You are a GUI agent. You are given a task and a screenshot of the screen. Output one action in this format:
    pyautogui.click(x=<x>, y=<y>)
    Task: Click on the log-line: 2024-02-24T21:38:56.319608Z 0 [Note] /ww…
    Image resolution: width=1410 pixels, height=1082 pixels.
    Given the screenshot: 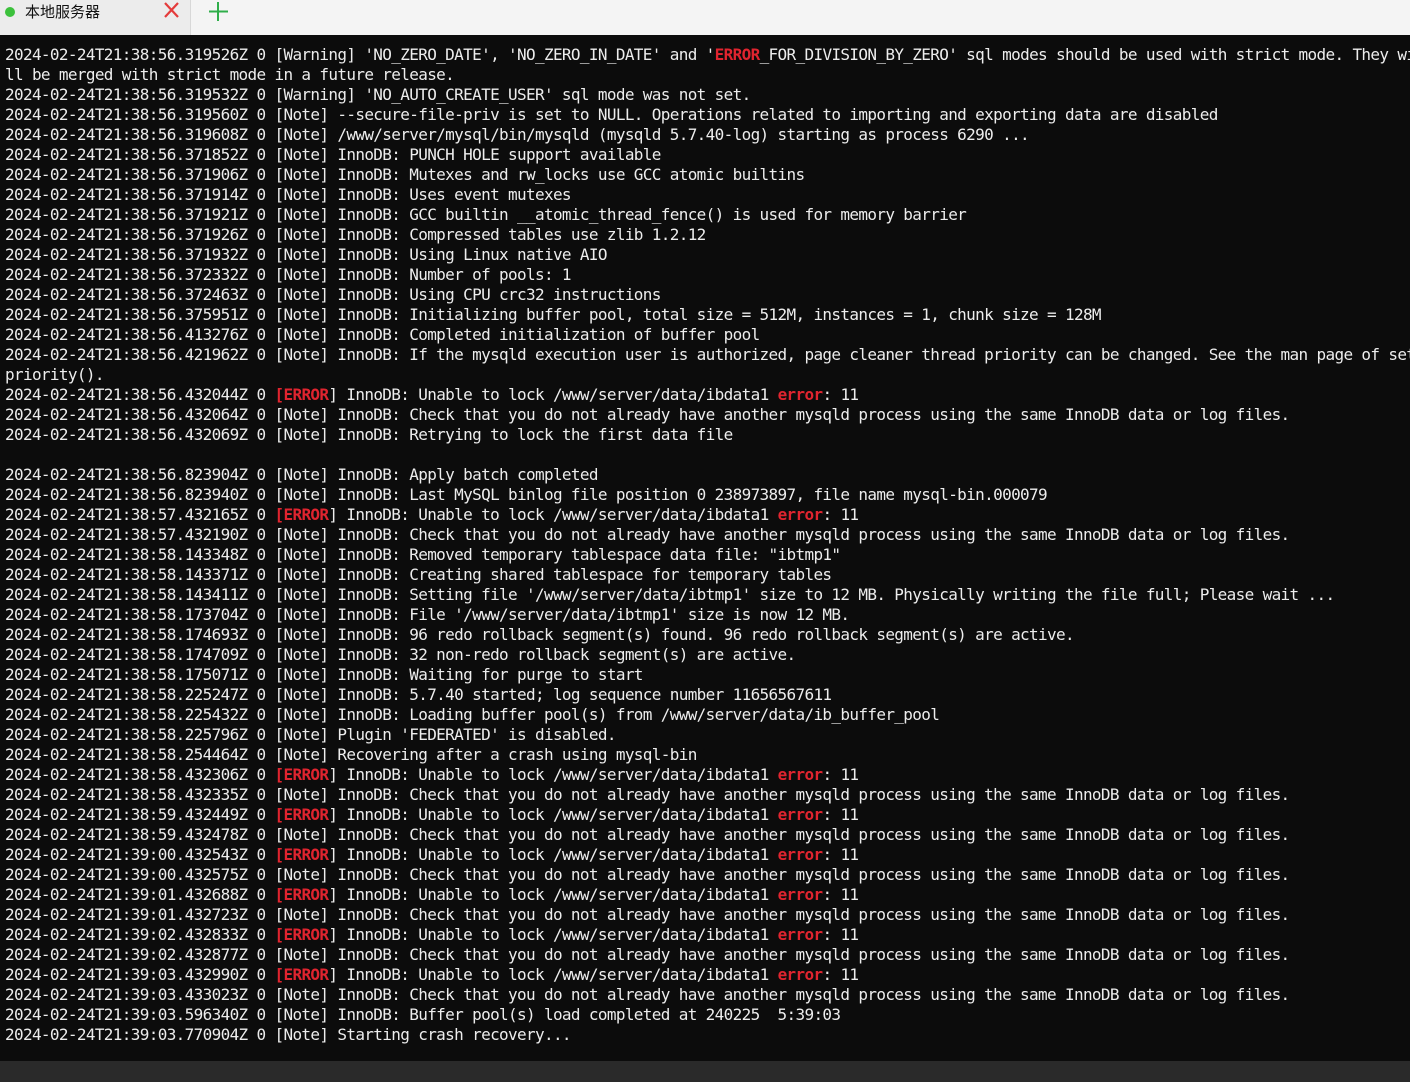 What is the action you would take?
    pyautogui.click(x=517, y=134)
    